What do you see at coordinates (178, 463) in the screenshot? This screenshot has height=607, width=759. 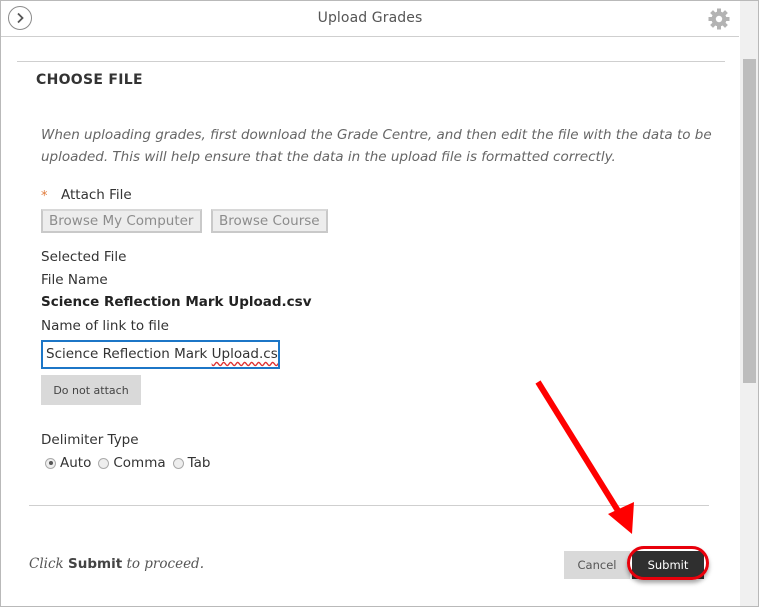 I see `radio-tab` at bounding box center [178, 463].